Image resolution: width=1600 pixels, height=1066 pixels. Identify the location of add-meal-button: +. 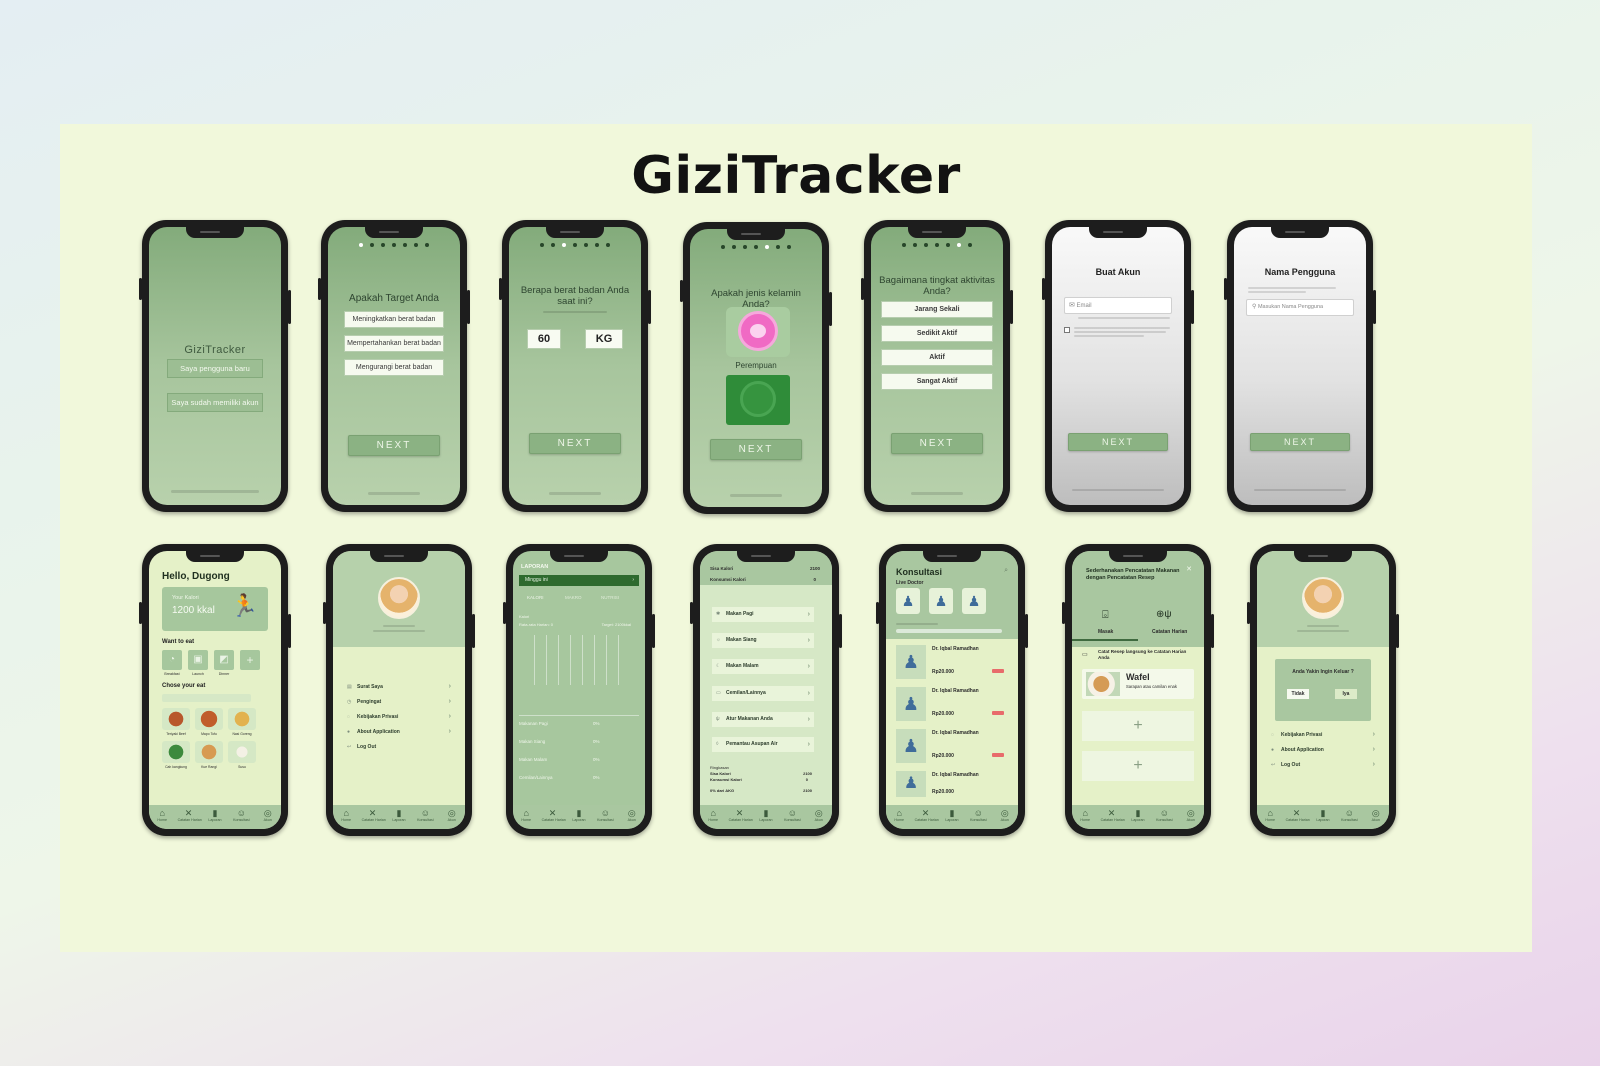
(250, 660).